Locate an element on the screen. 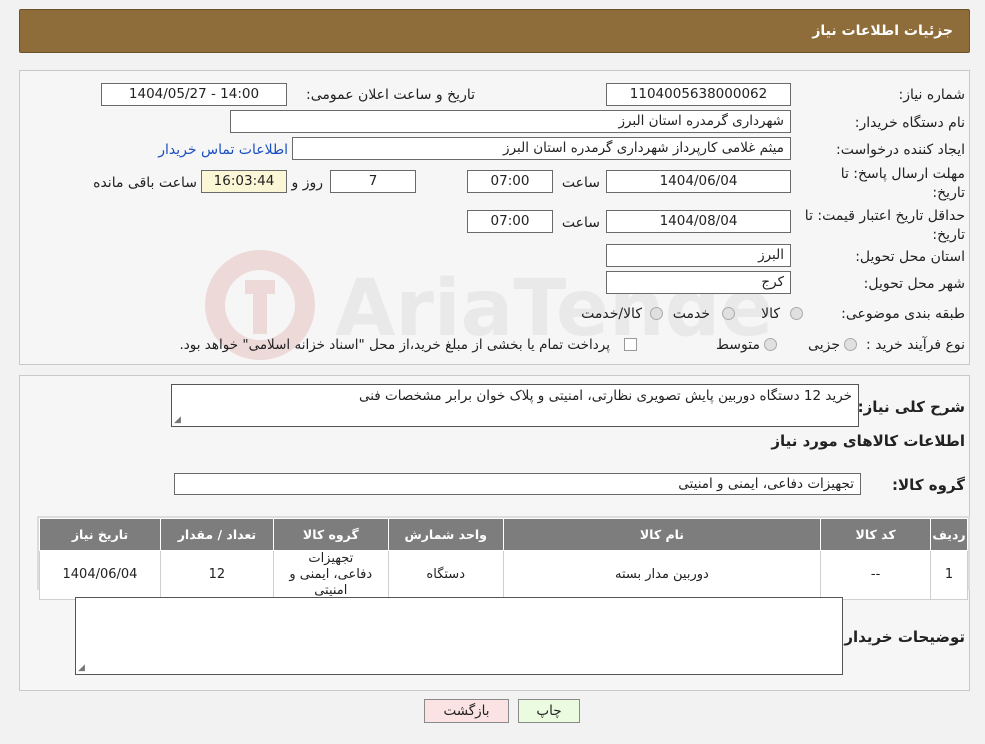 Image resolution: width=985 pixels, height=744 pixels. category-both-radio is located at coordinates (656, 313).